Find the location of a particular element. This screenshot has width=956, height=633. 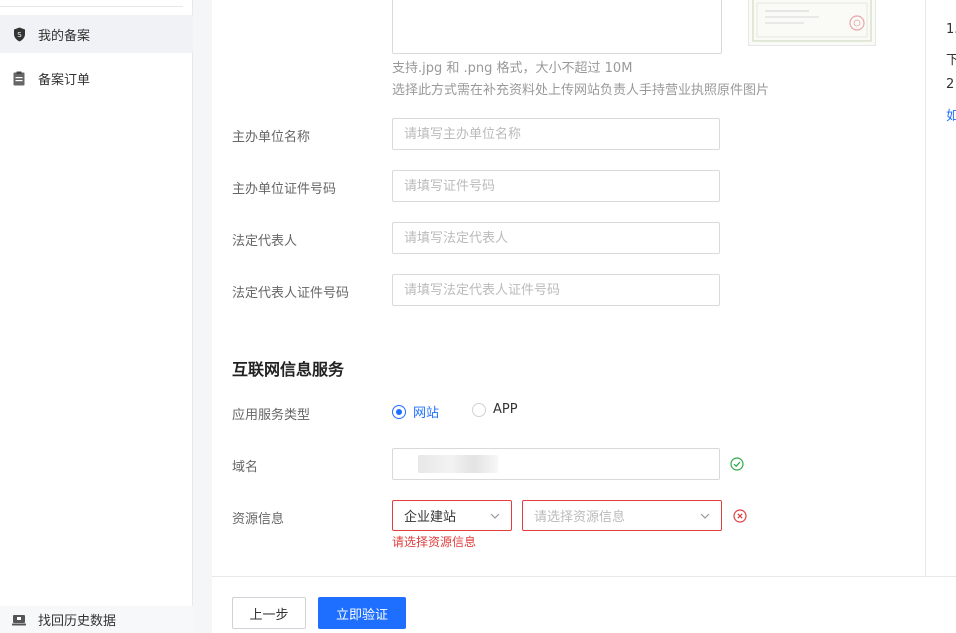

resource-type-value: 企业建站 is located at coordinates (430, 517).